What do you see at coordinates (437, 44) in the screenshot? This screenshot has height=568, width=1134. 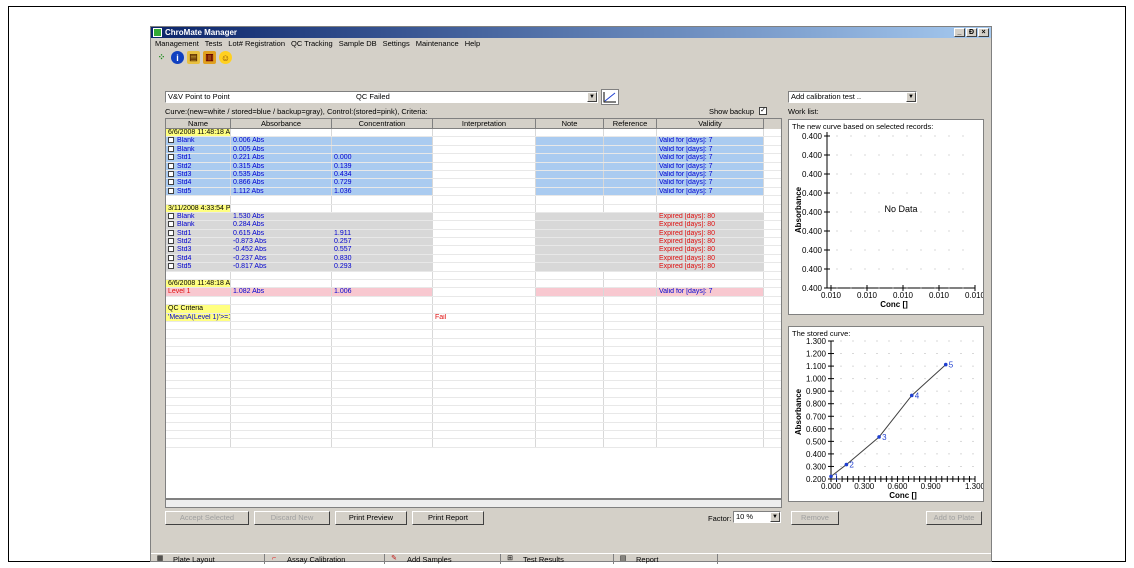 I see `menu-maintenance: Maintenance` at bounding box center [437, 44].